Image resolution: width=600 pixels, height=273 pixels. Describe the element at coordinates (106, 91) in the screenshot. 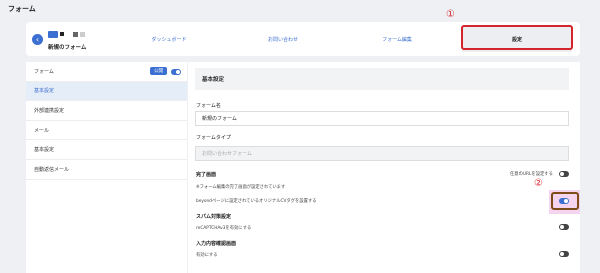

I see `sidebar-item-basic-settings: 基本設定` at that location.